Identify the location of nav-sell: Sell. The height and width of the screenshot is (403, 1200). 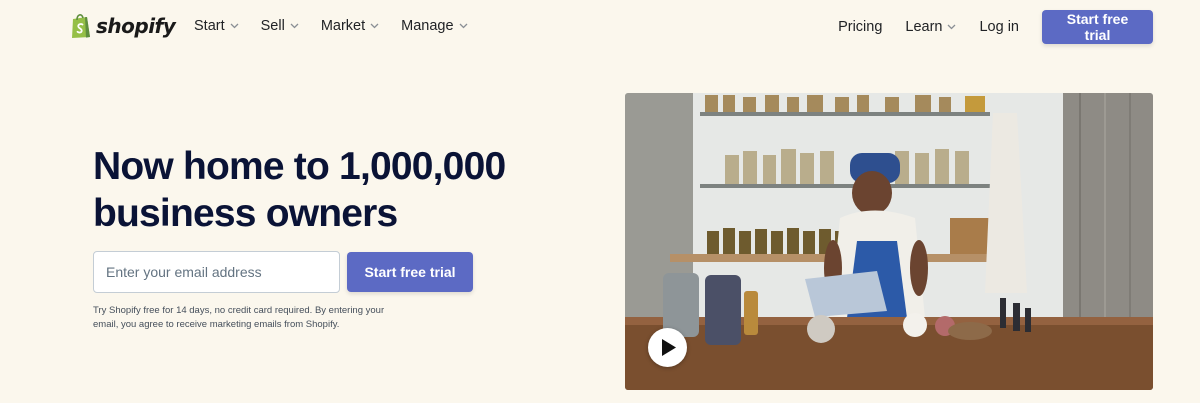
(280, 26).